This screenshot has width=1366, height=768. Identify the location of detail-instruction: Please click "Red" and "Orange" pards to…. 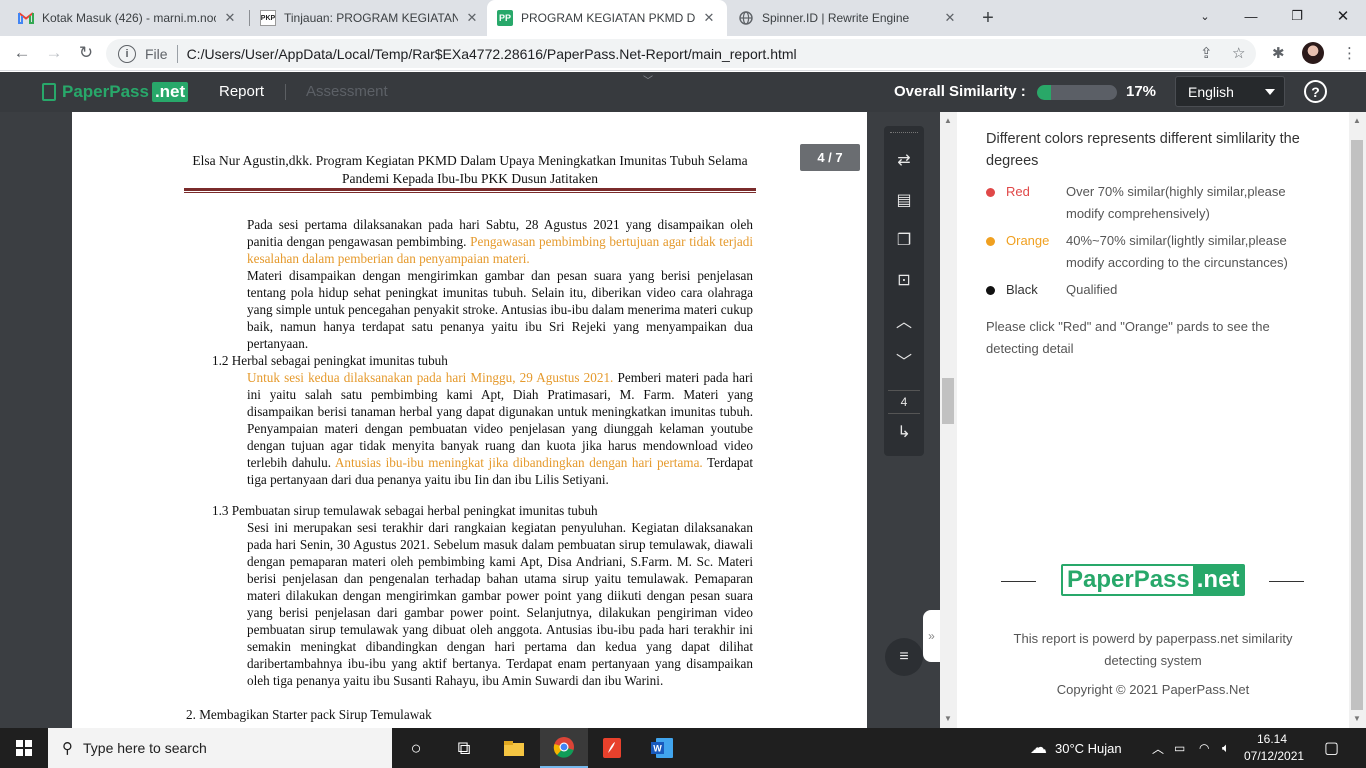
(1128, 337).